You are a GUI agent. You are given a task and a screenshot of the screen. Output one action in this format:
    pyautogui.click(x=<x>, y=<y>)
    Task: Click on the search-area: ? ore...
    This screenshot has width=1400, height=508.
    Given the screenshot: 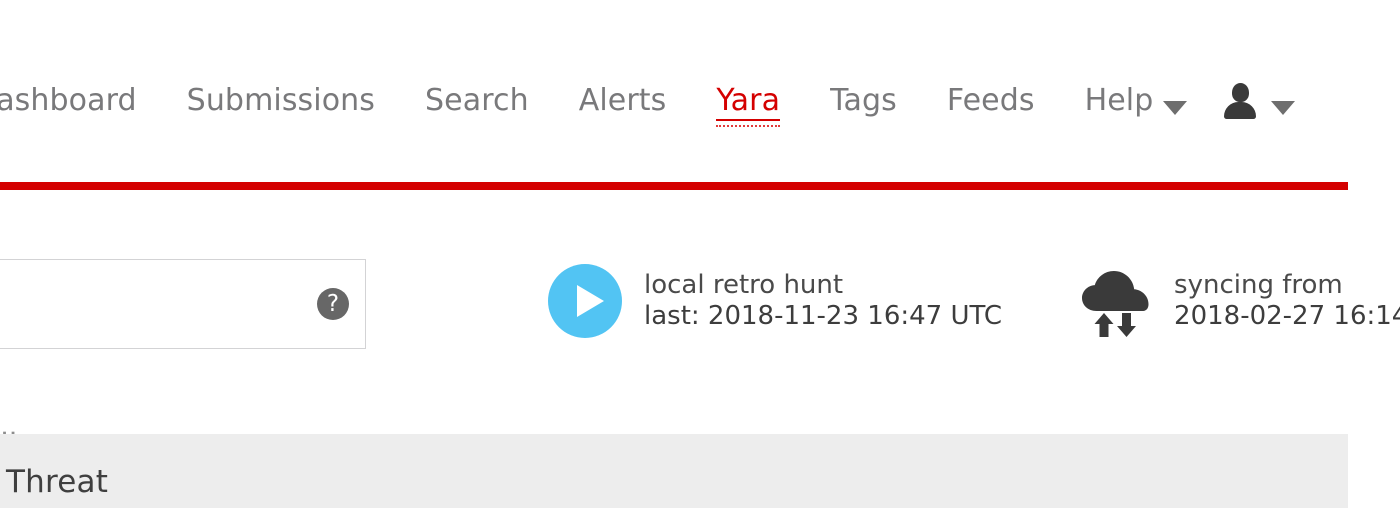 What is the action you would take?
    pyautogui.click(x=184, y=350)
    